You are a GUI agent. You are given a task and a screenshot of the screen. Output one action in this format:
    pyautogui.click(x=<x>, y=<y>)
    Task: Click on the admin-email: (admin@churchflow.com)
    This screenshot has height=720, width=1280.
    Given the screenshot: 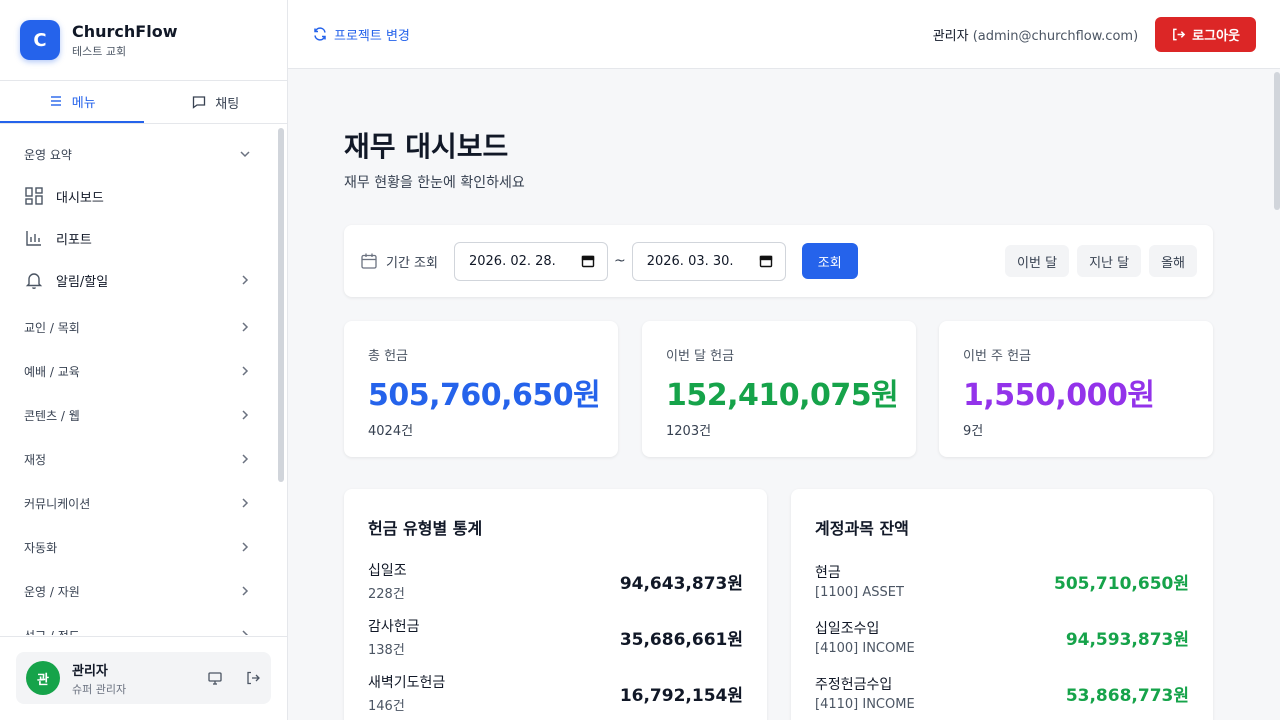 What is the action you would take?
    pyautogui.click(x=1055, y=36)
    